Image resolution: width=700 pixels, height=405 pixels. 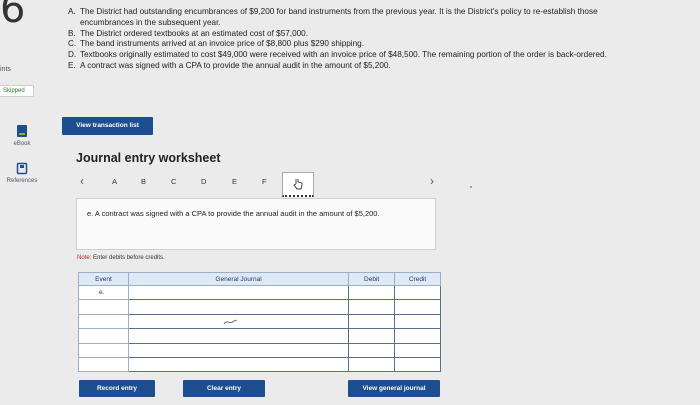 I want to click on references-label: References, so click(x=22, y=181).